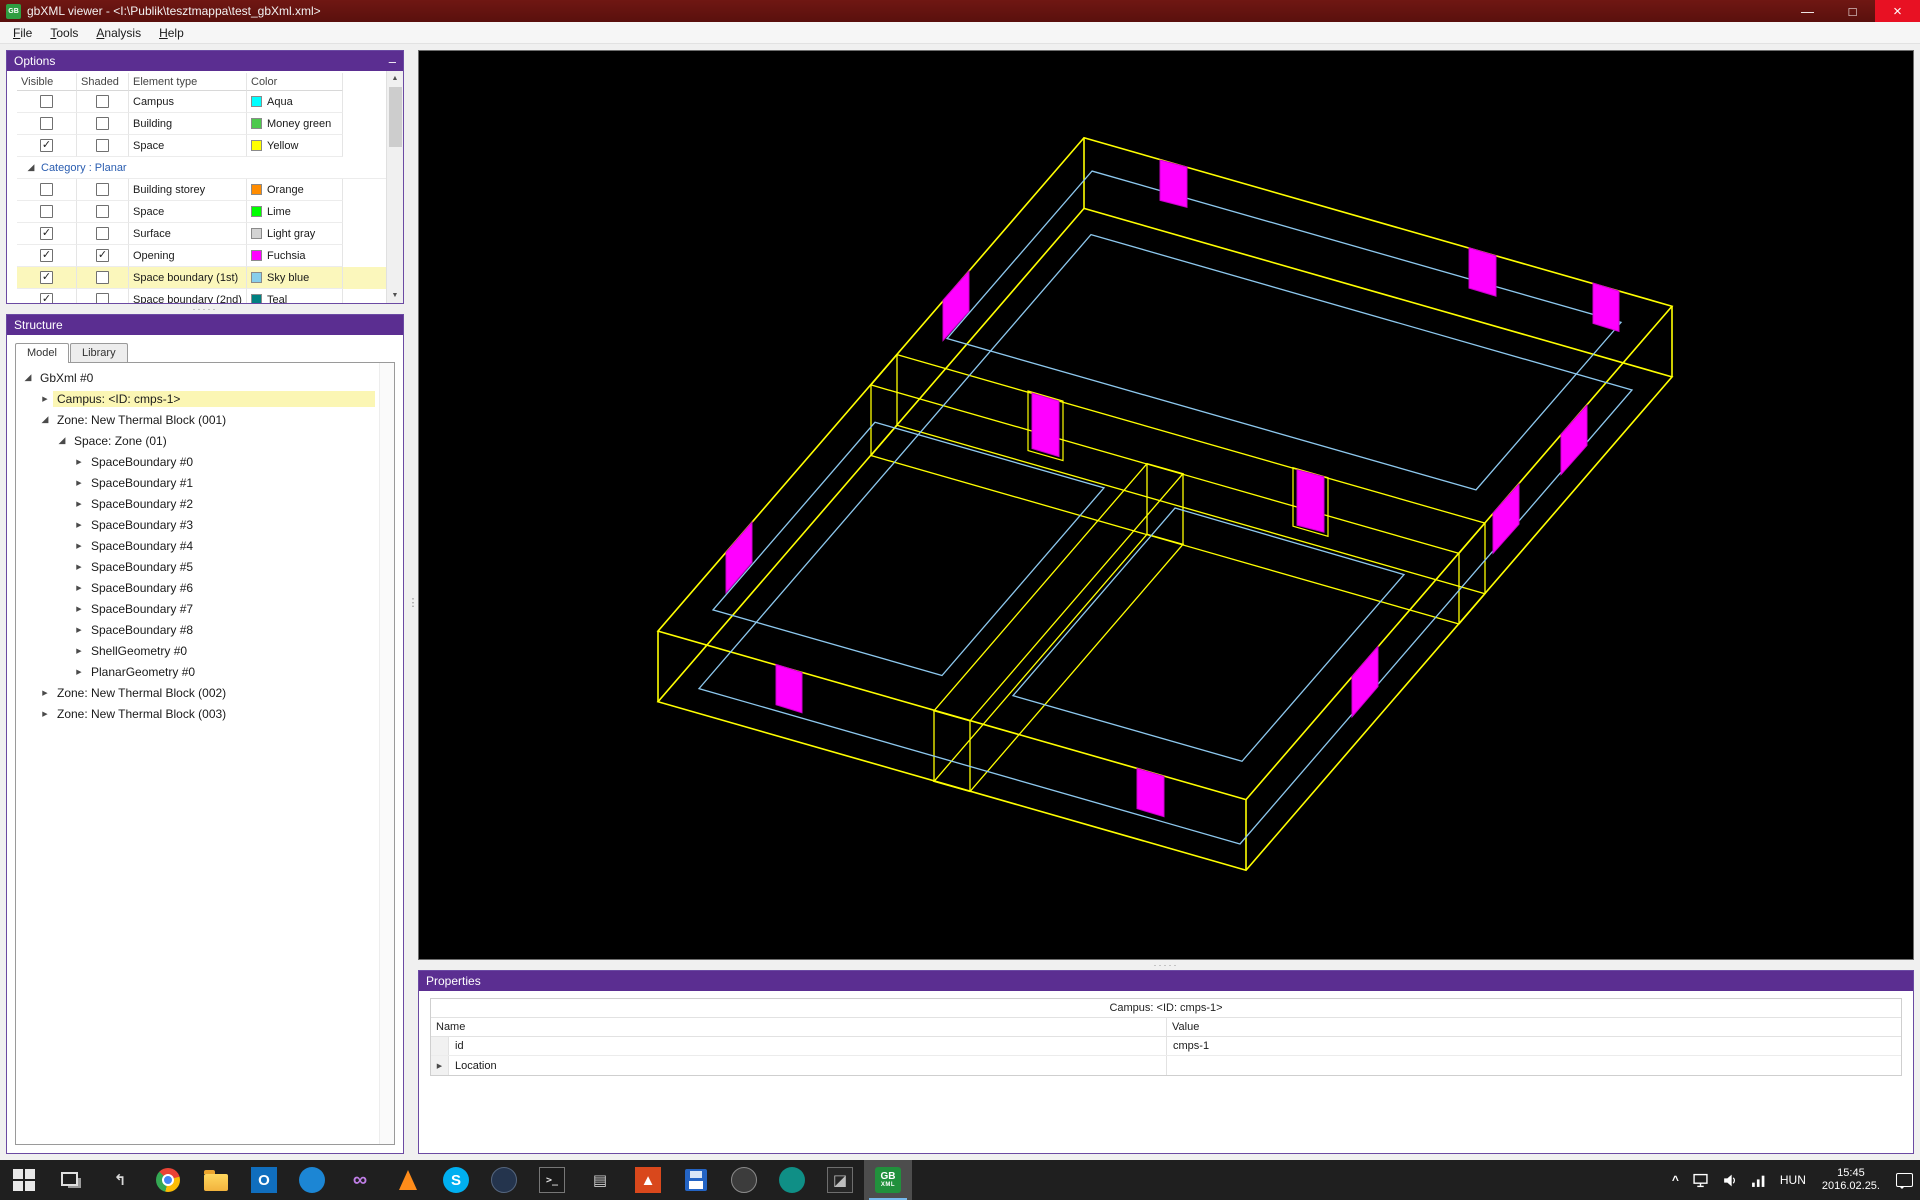  Describe the element at coordinates (22, 32) in the screenshot. I see `menu-item-file: File` at that location.